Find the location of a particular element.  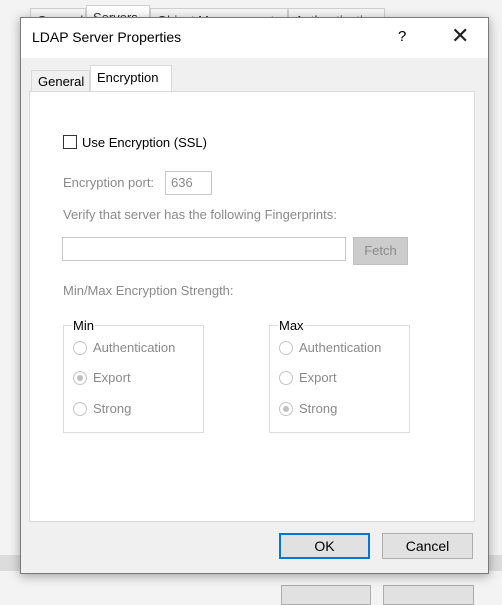

max-authentication-radio is located at coordinates (286, 348).